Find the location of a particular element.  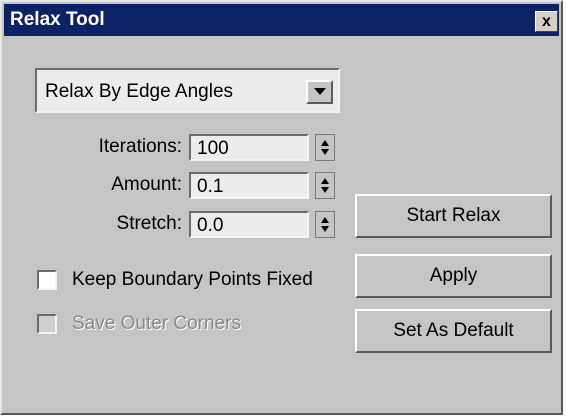

iterations-label: Iterations: is located at coordinates (140, 146).